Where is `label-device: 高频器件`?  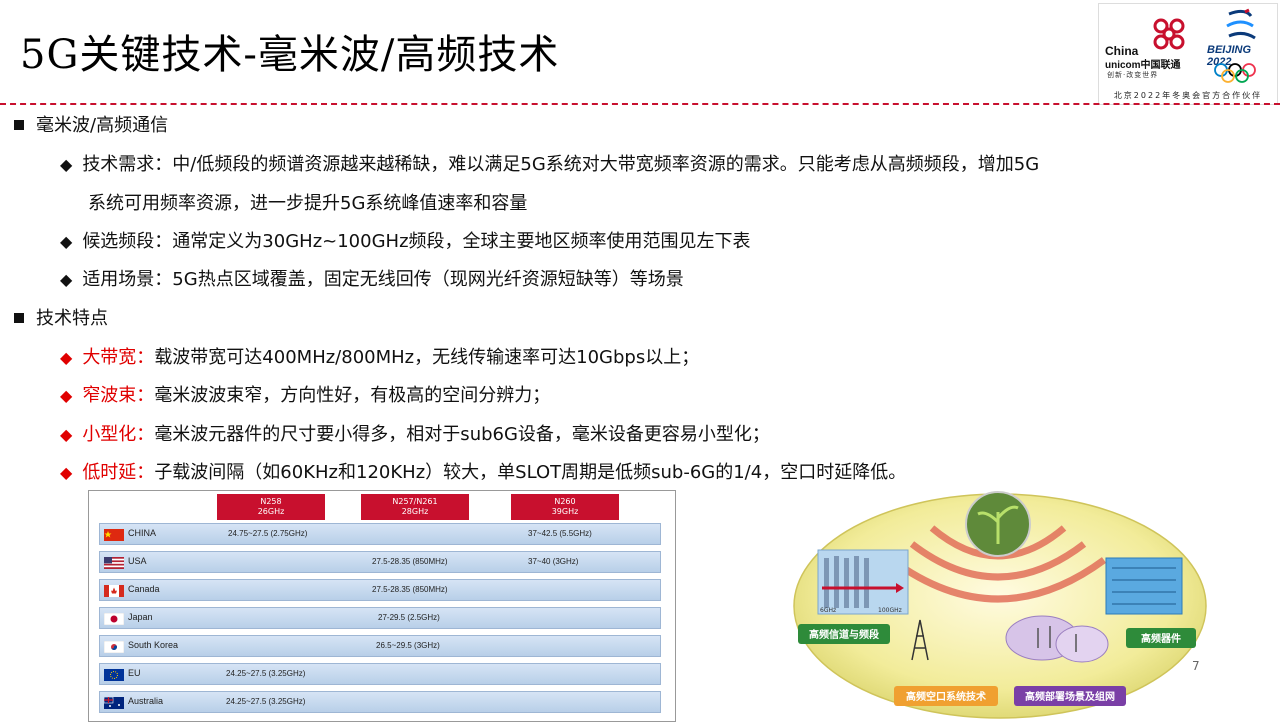 label-device: 高频器件 is located at coordinates (1161, 638).